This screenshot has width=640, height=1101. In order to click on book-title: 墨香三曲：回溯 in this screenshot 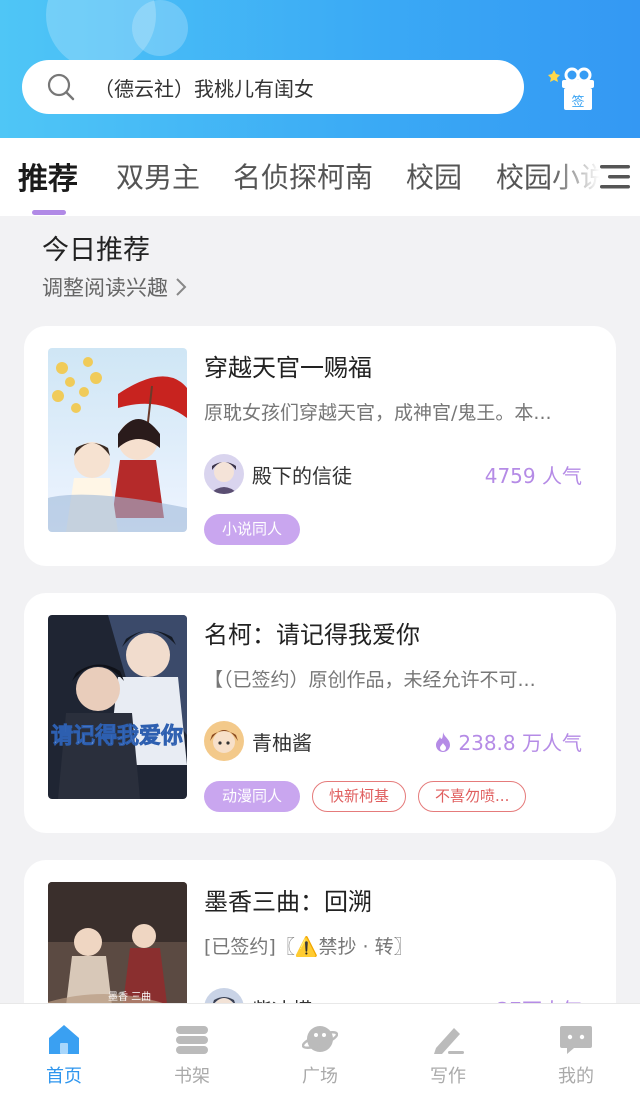, I will do `click(288, 902)`.